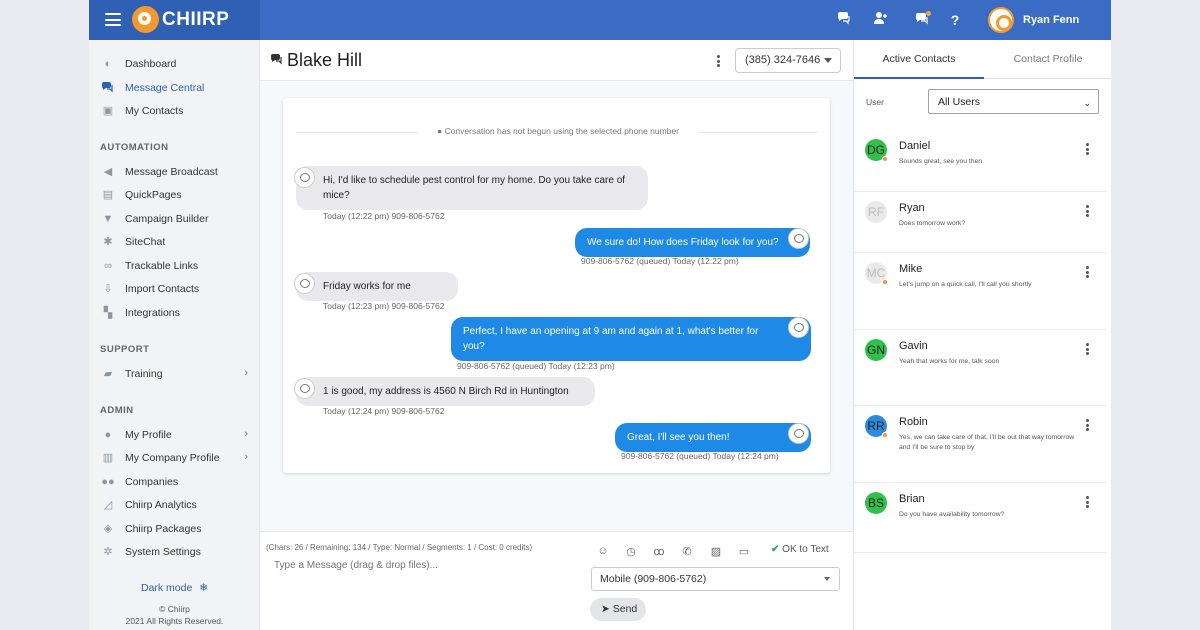  I want to click on contact-row: GN Gavin Yeah that works for me, talk soon, so click(982, 368).